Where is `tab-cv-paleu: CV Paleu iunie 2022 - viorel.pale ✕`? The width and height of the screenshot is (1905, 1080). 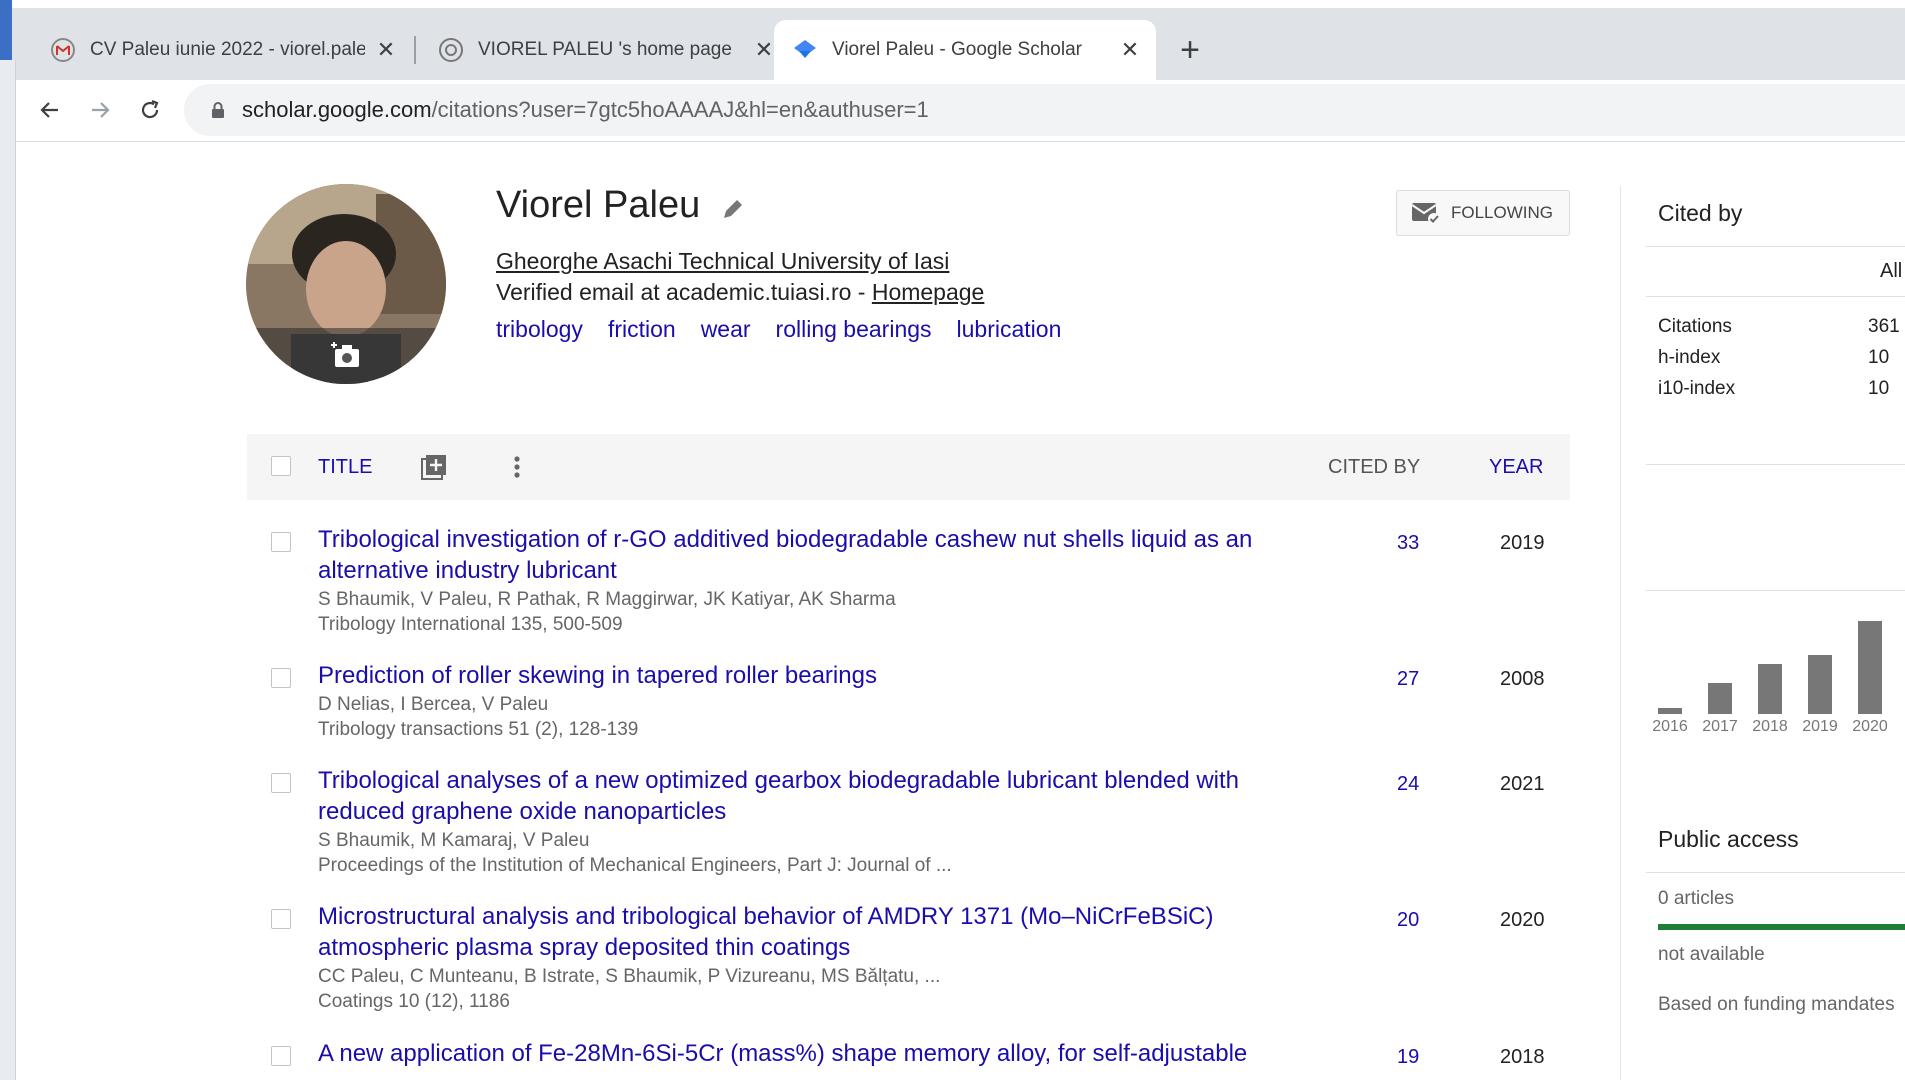
tab-cv-paleu: CV Paleu iunie 2022 - viorel.pale ✕ is located at coordinates (222, 50).